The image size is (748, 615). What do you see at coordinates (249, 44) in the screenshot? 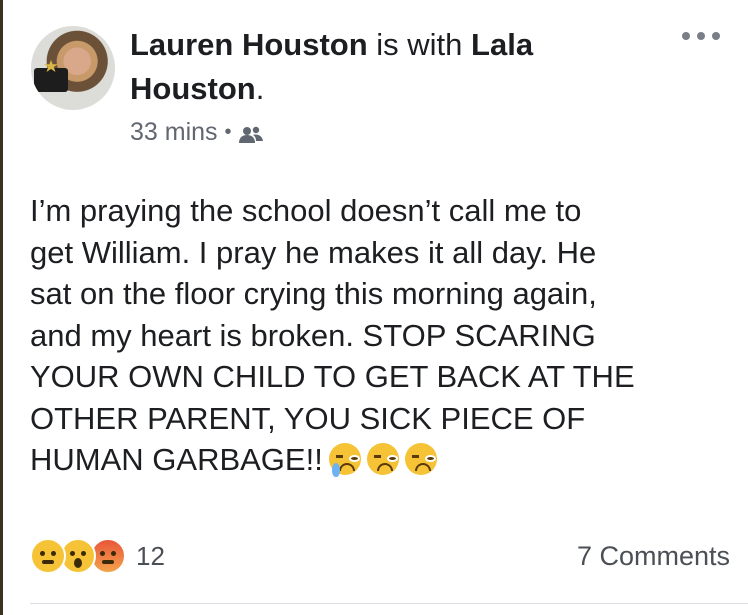
I see `author-name: Lauren Houston` at bounding box center [249, 44].